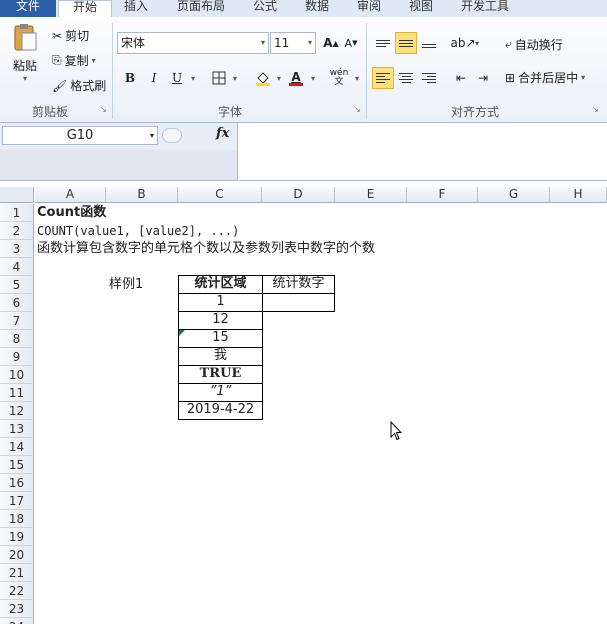  Describe the element at coordinates (477, 43) in the screenshot. I see `orientation-dropdown-icon: ▾` at that location.